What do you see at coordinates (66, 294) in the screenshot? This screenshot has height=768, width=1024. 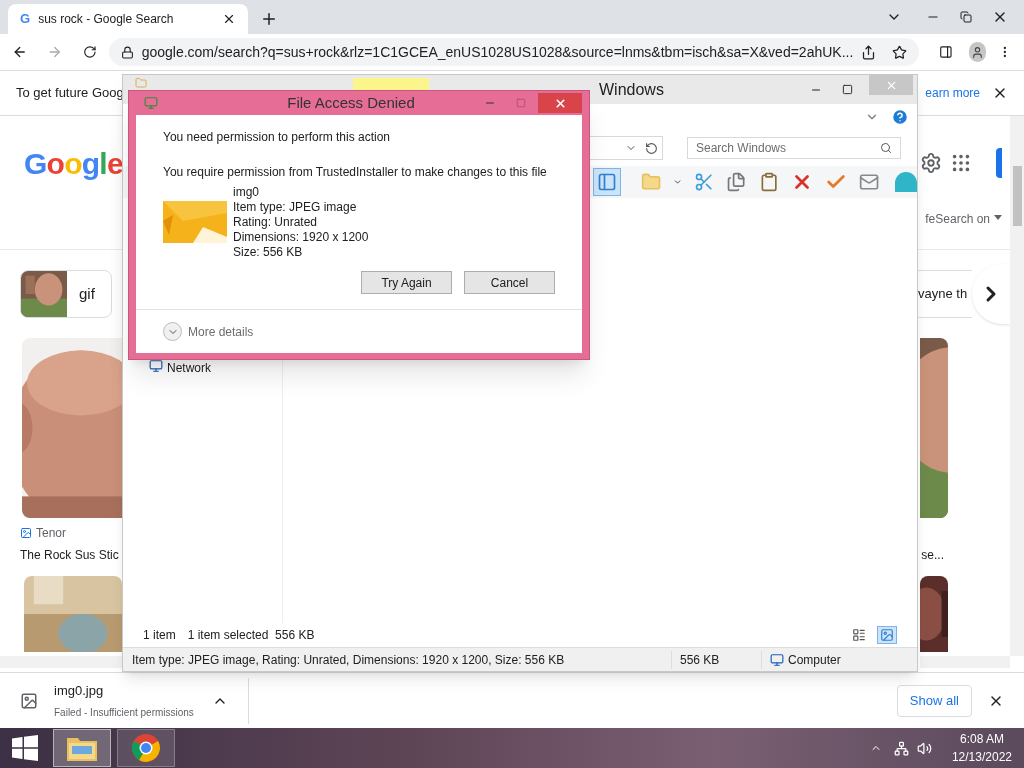 I see `filter-chip: gif` at bounding box center [66, 294].